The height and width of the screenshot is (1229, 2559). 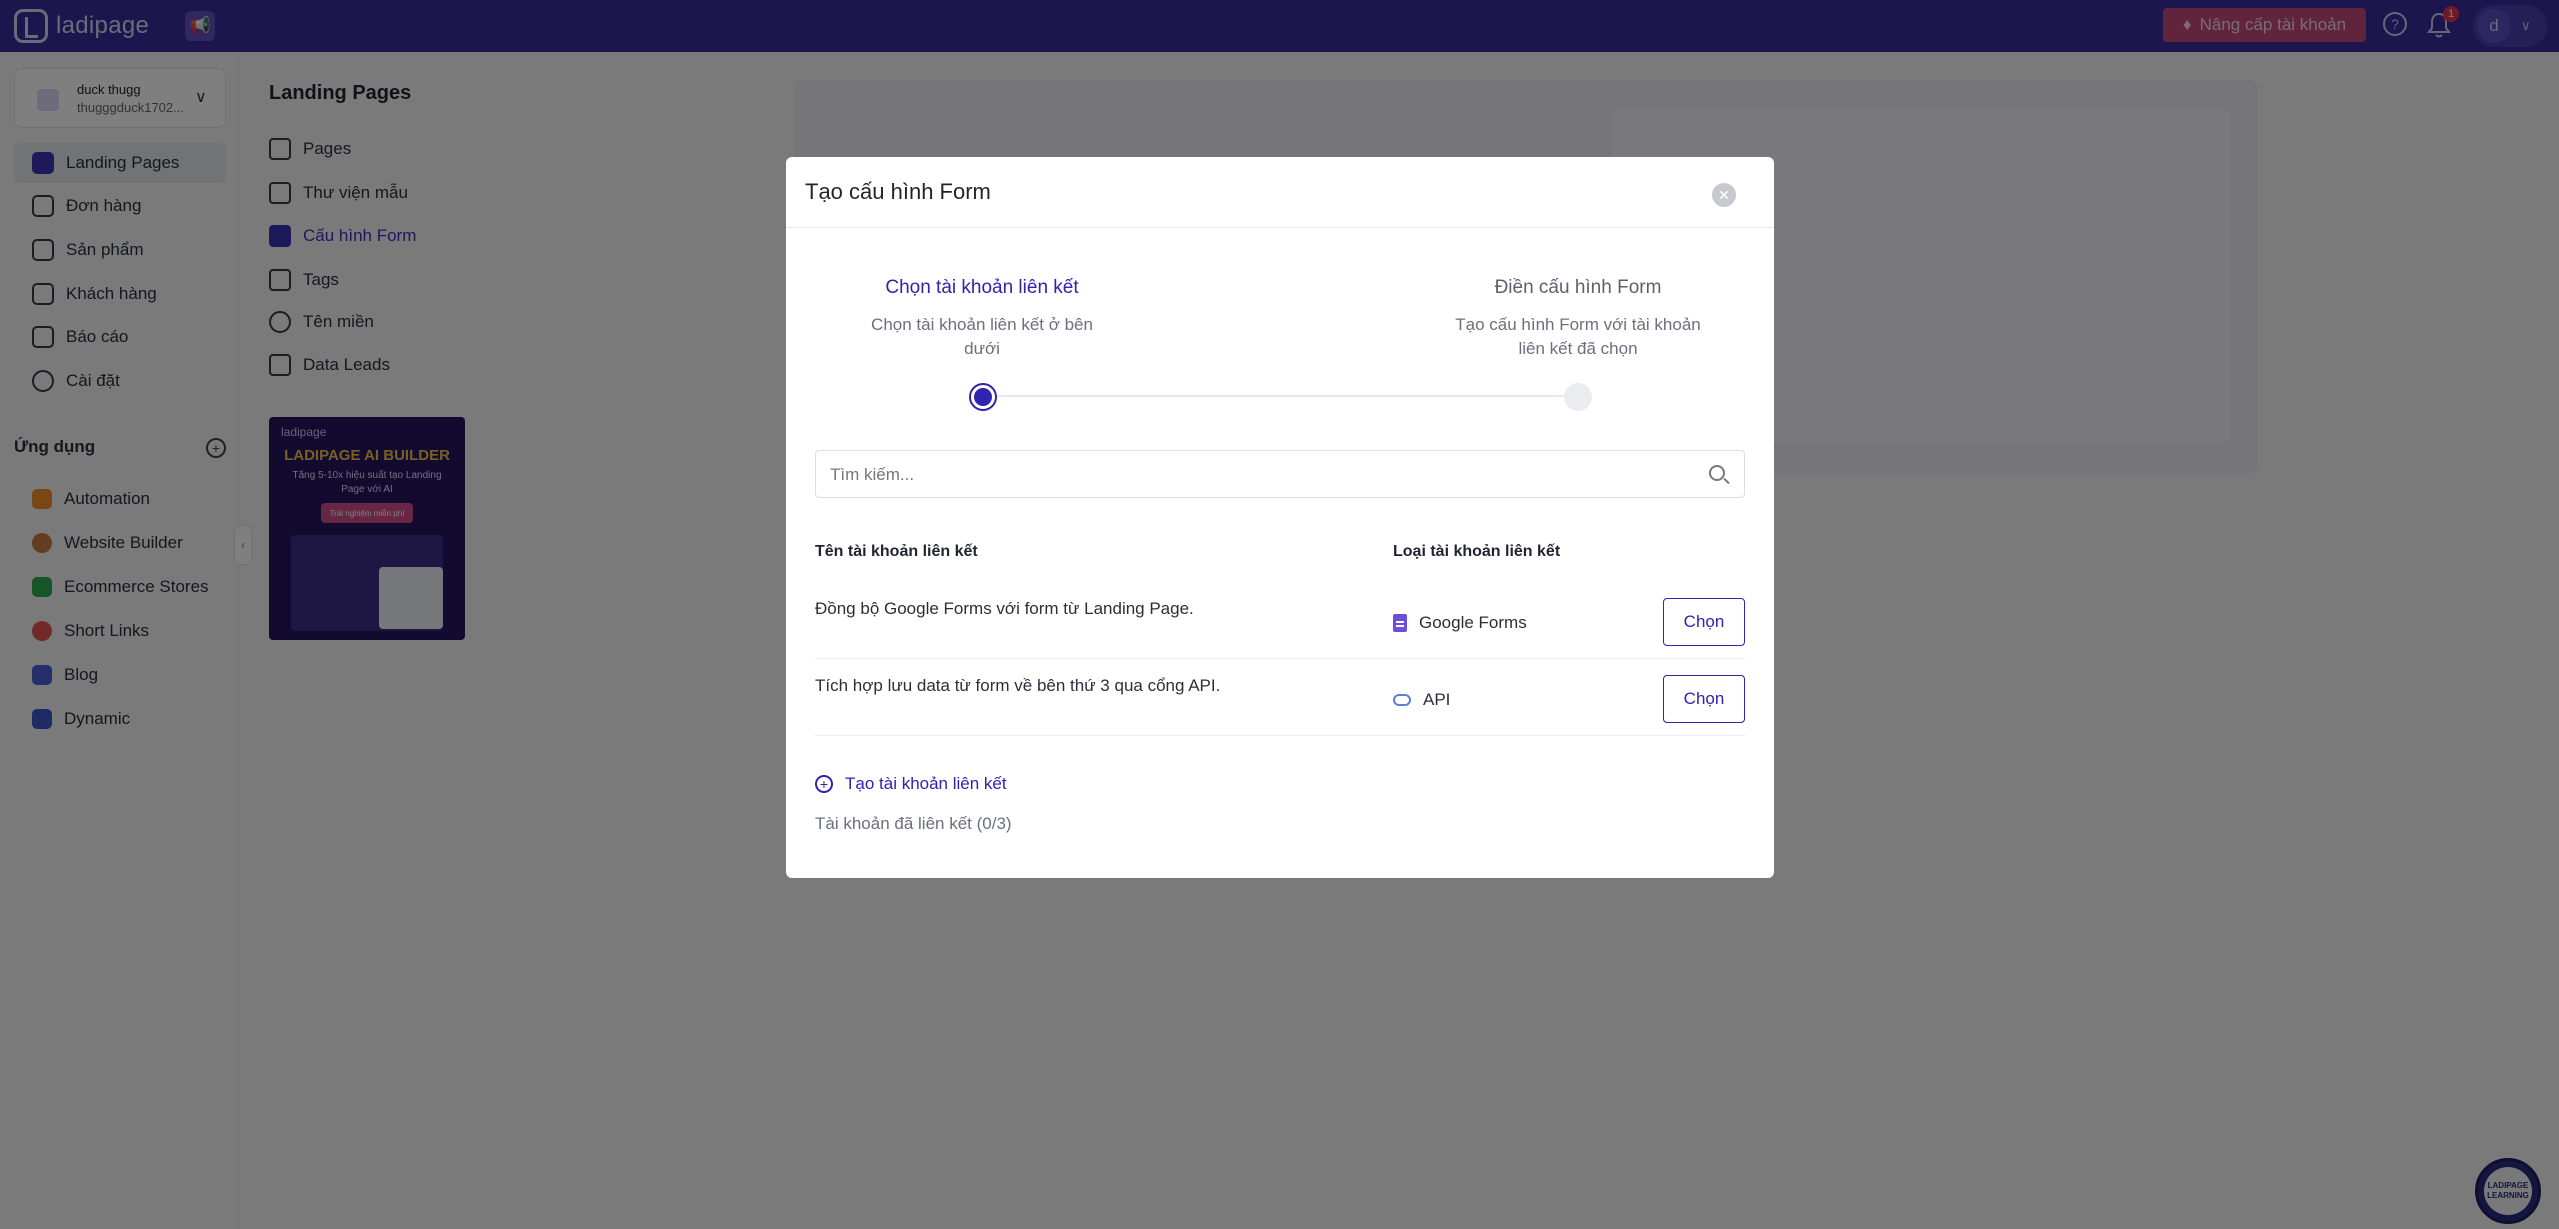 What do you see at coordinates (1704, 699) in the screenshot?
I see `choose-api-button: Chọn` at bounding box center [1704, 699].